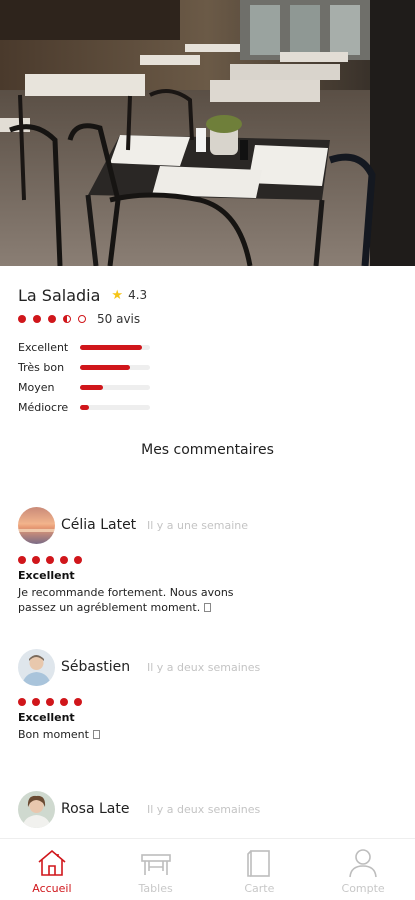  I want to click on rating-dots: 50 avis, so click(208, 319).